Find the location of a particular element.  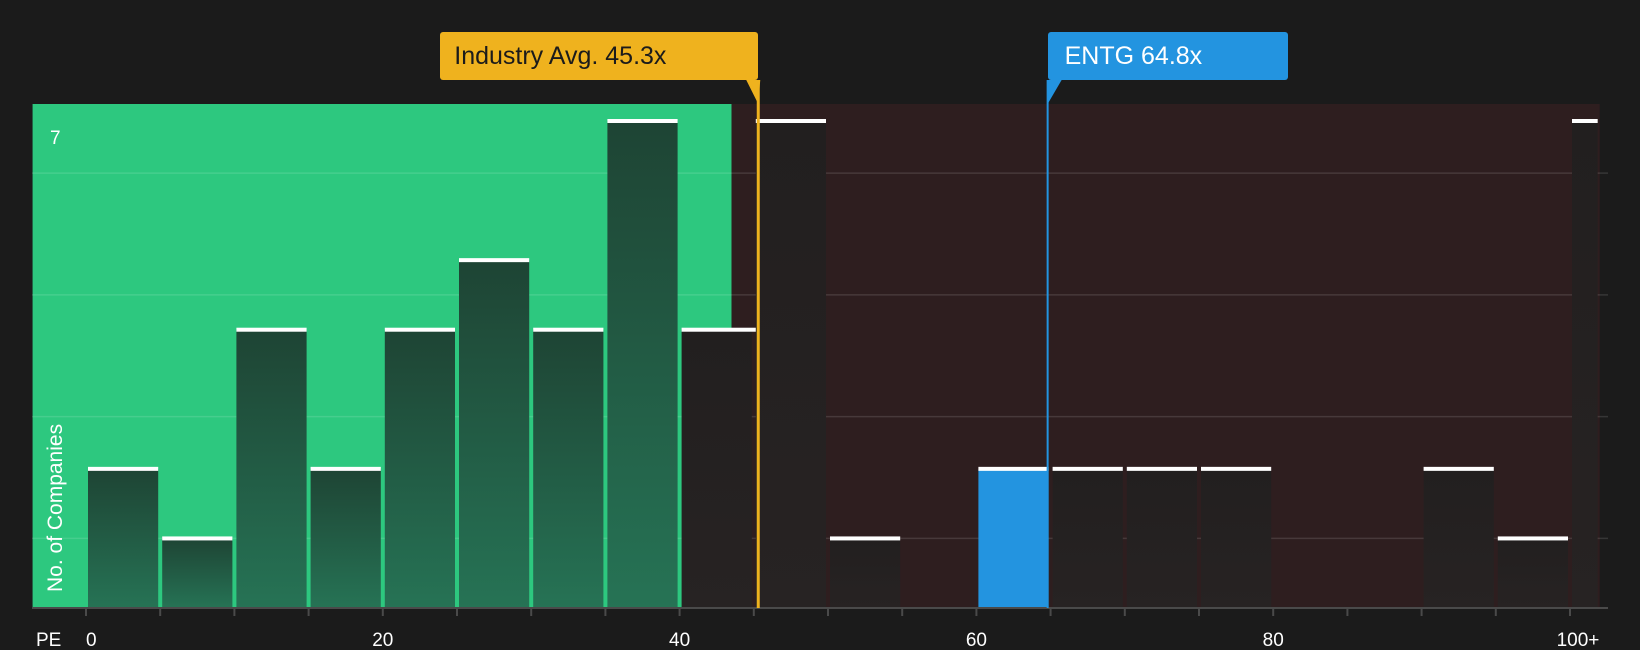

x-tick-label: 80 is located at coordinates (1273, 640).